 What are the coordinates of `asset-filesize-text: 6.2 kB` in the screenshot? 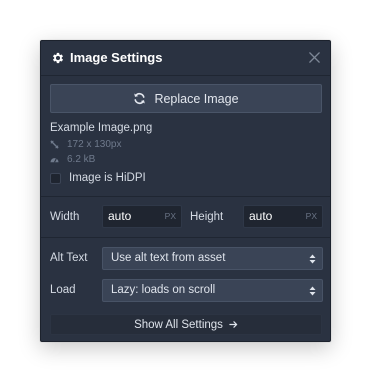 It's located at (81, 159).